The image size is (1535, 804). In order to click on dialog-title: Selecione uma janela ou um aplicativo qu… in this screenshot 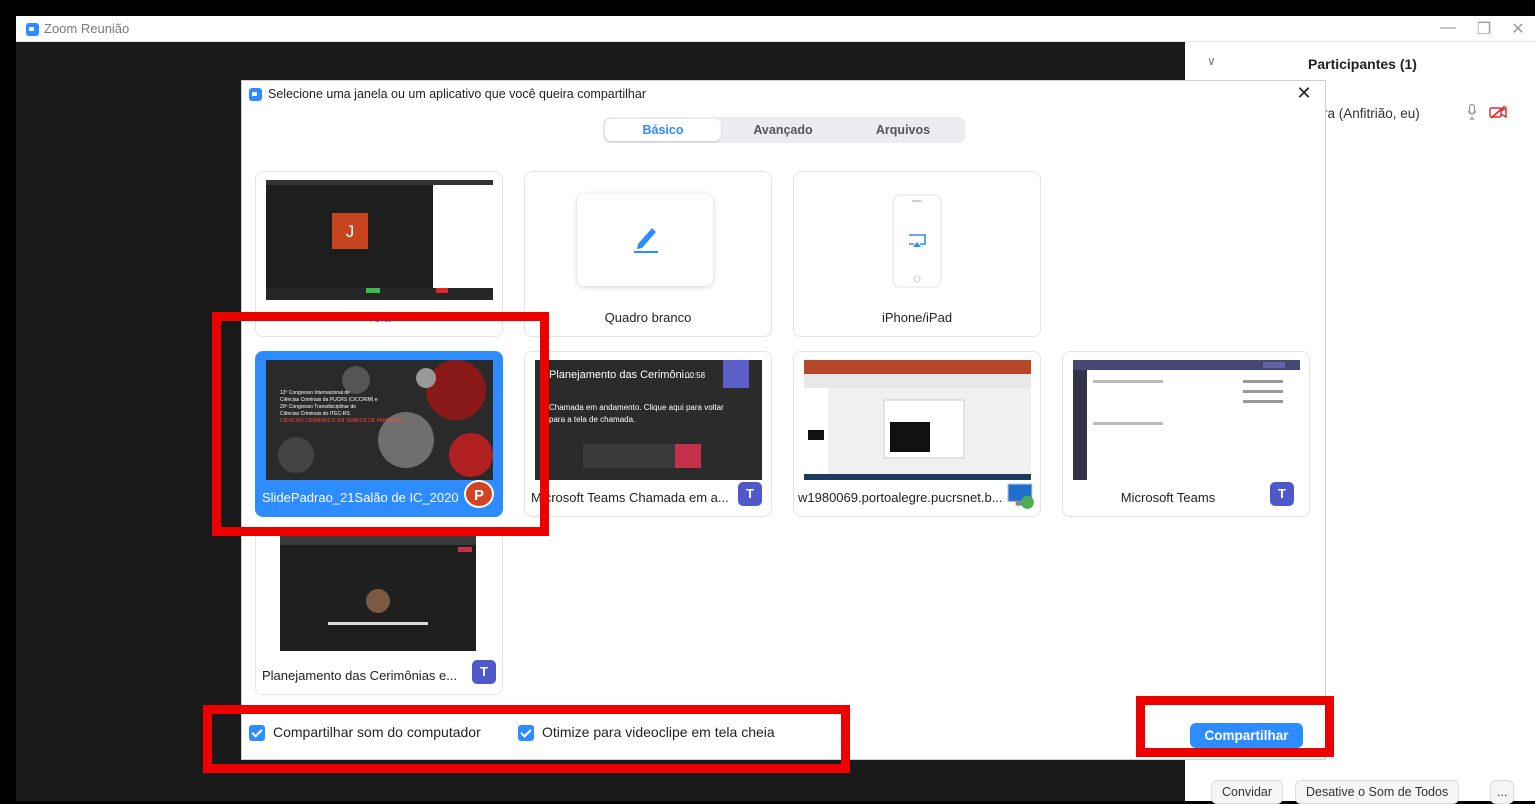, I will do `click(457, 94)`.